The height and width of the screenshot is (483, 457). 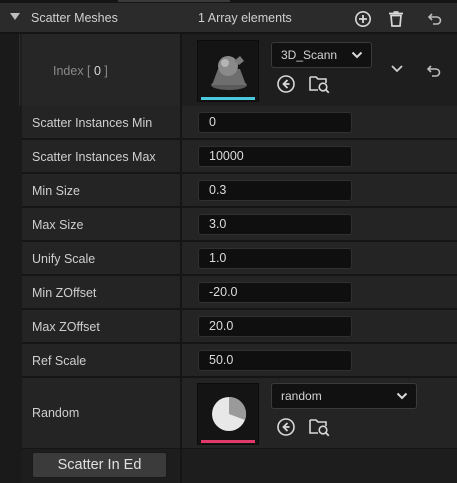 I want to click on property-row: Max Size 3.0, so click(x=239, y=224).